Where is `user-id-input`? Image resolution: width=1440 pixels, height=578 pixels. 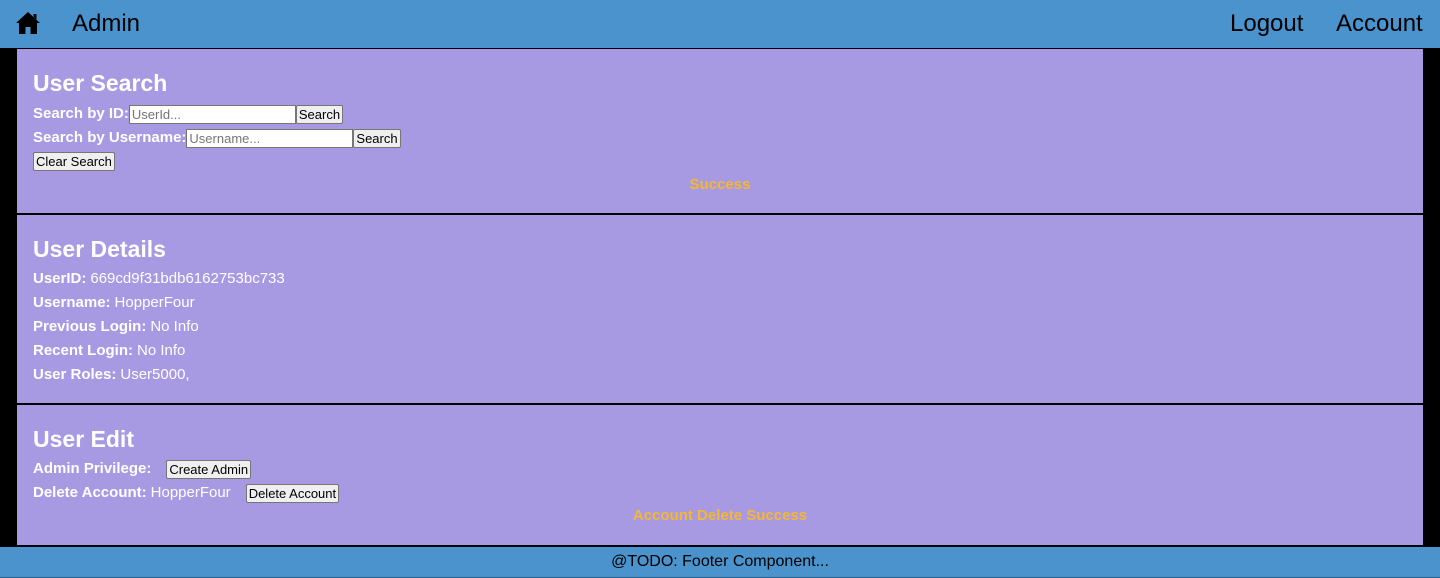 user-id-input is located at coordinates (212, 114).